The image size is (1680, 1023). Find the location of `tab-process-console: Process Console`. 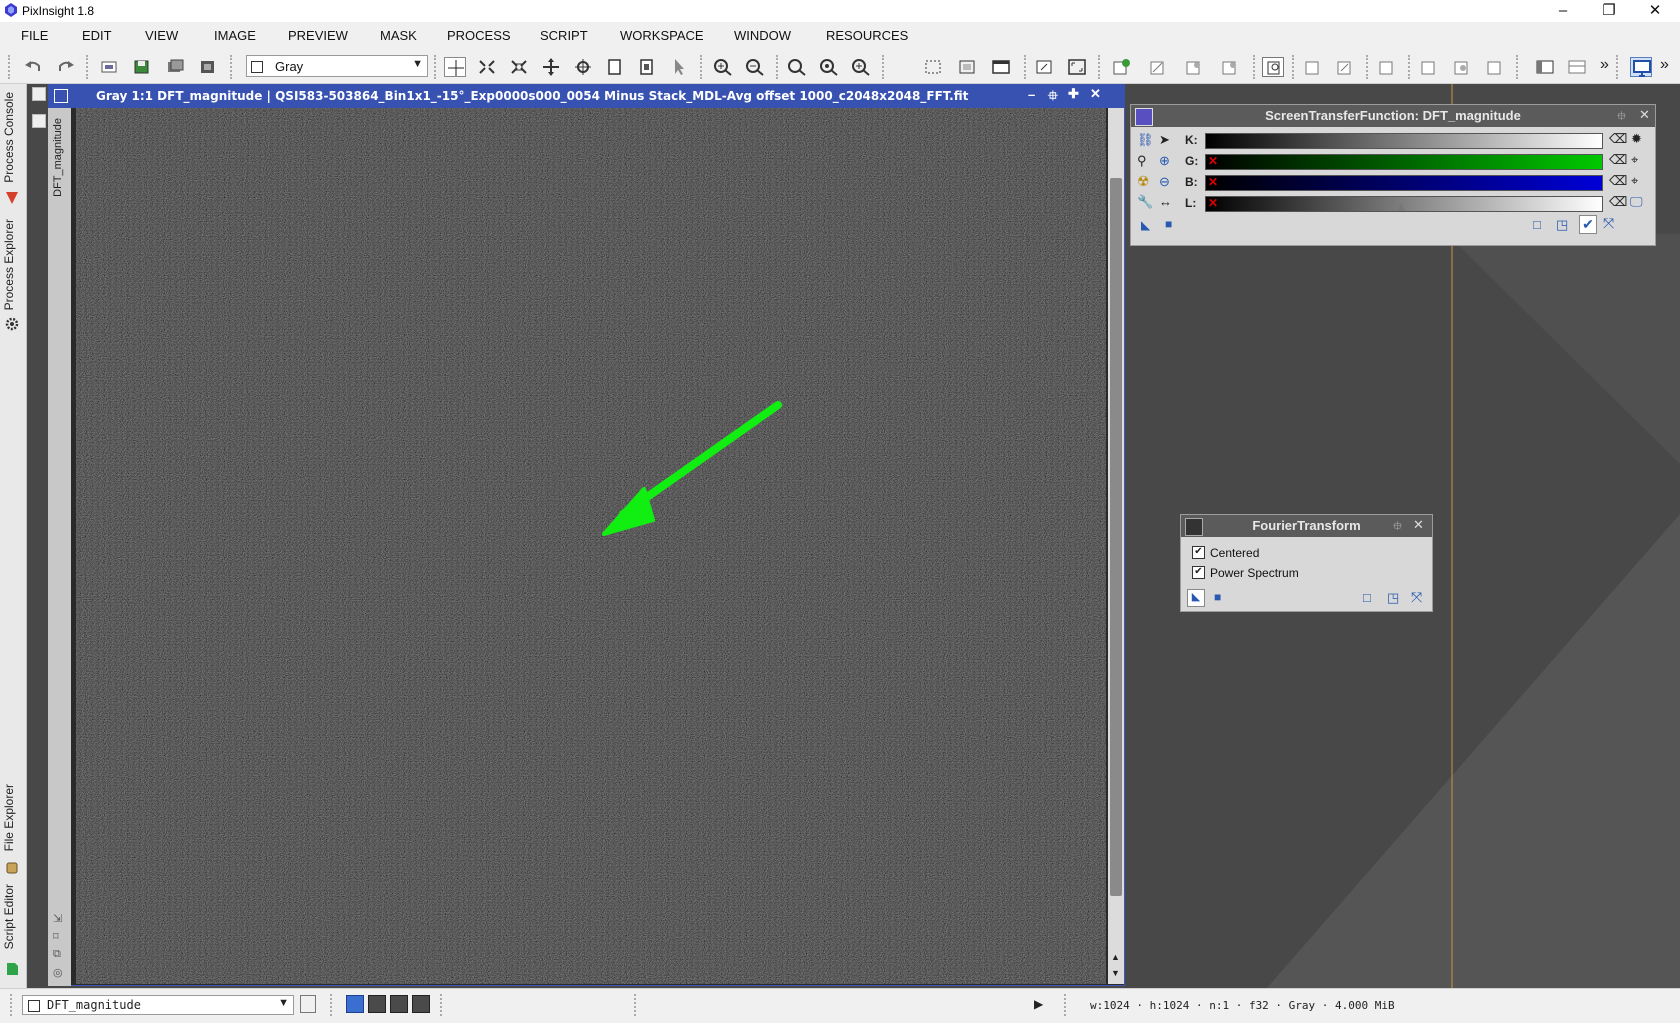

tab-process-console: Process Console is located at coordinates (13, 137).